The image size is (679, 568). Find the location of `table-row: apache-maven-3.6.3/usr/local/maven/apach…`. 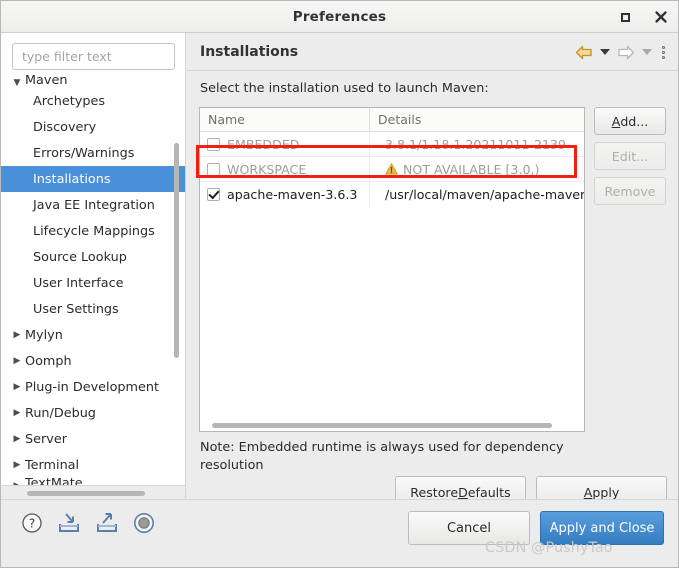

table-row: apache-maven-3.6.3/usr/local/maven/apach… is located at coordinates (392, 194).